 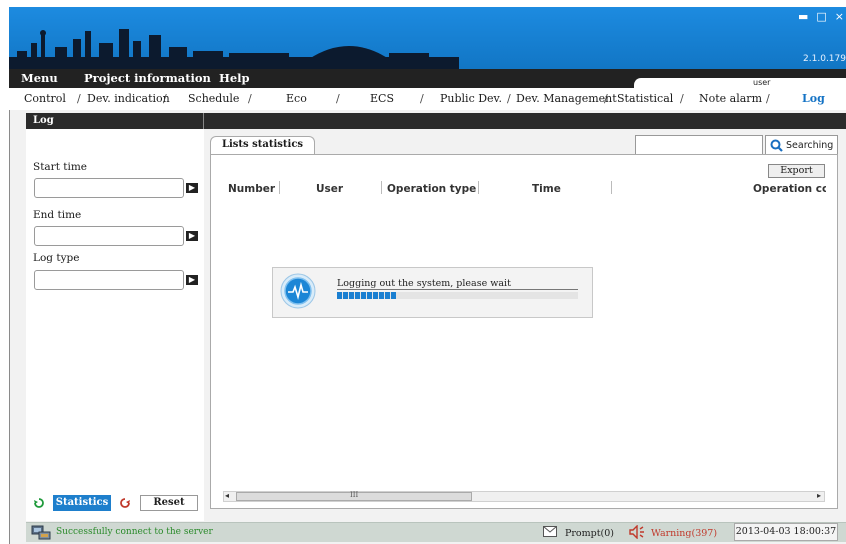 I want to click on mail-icon, so click(x=550, y=531).